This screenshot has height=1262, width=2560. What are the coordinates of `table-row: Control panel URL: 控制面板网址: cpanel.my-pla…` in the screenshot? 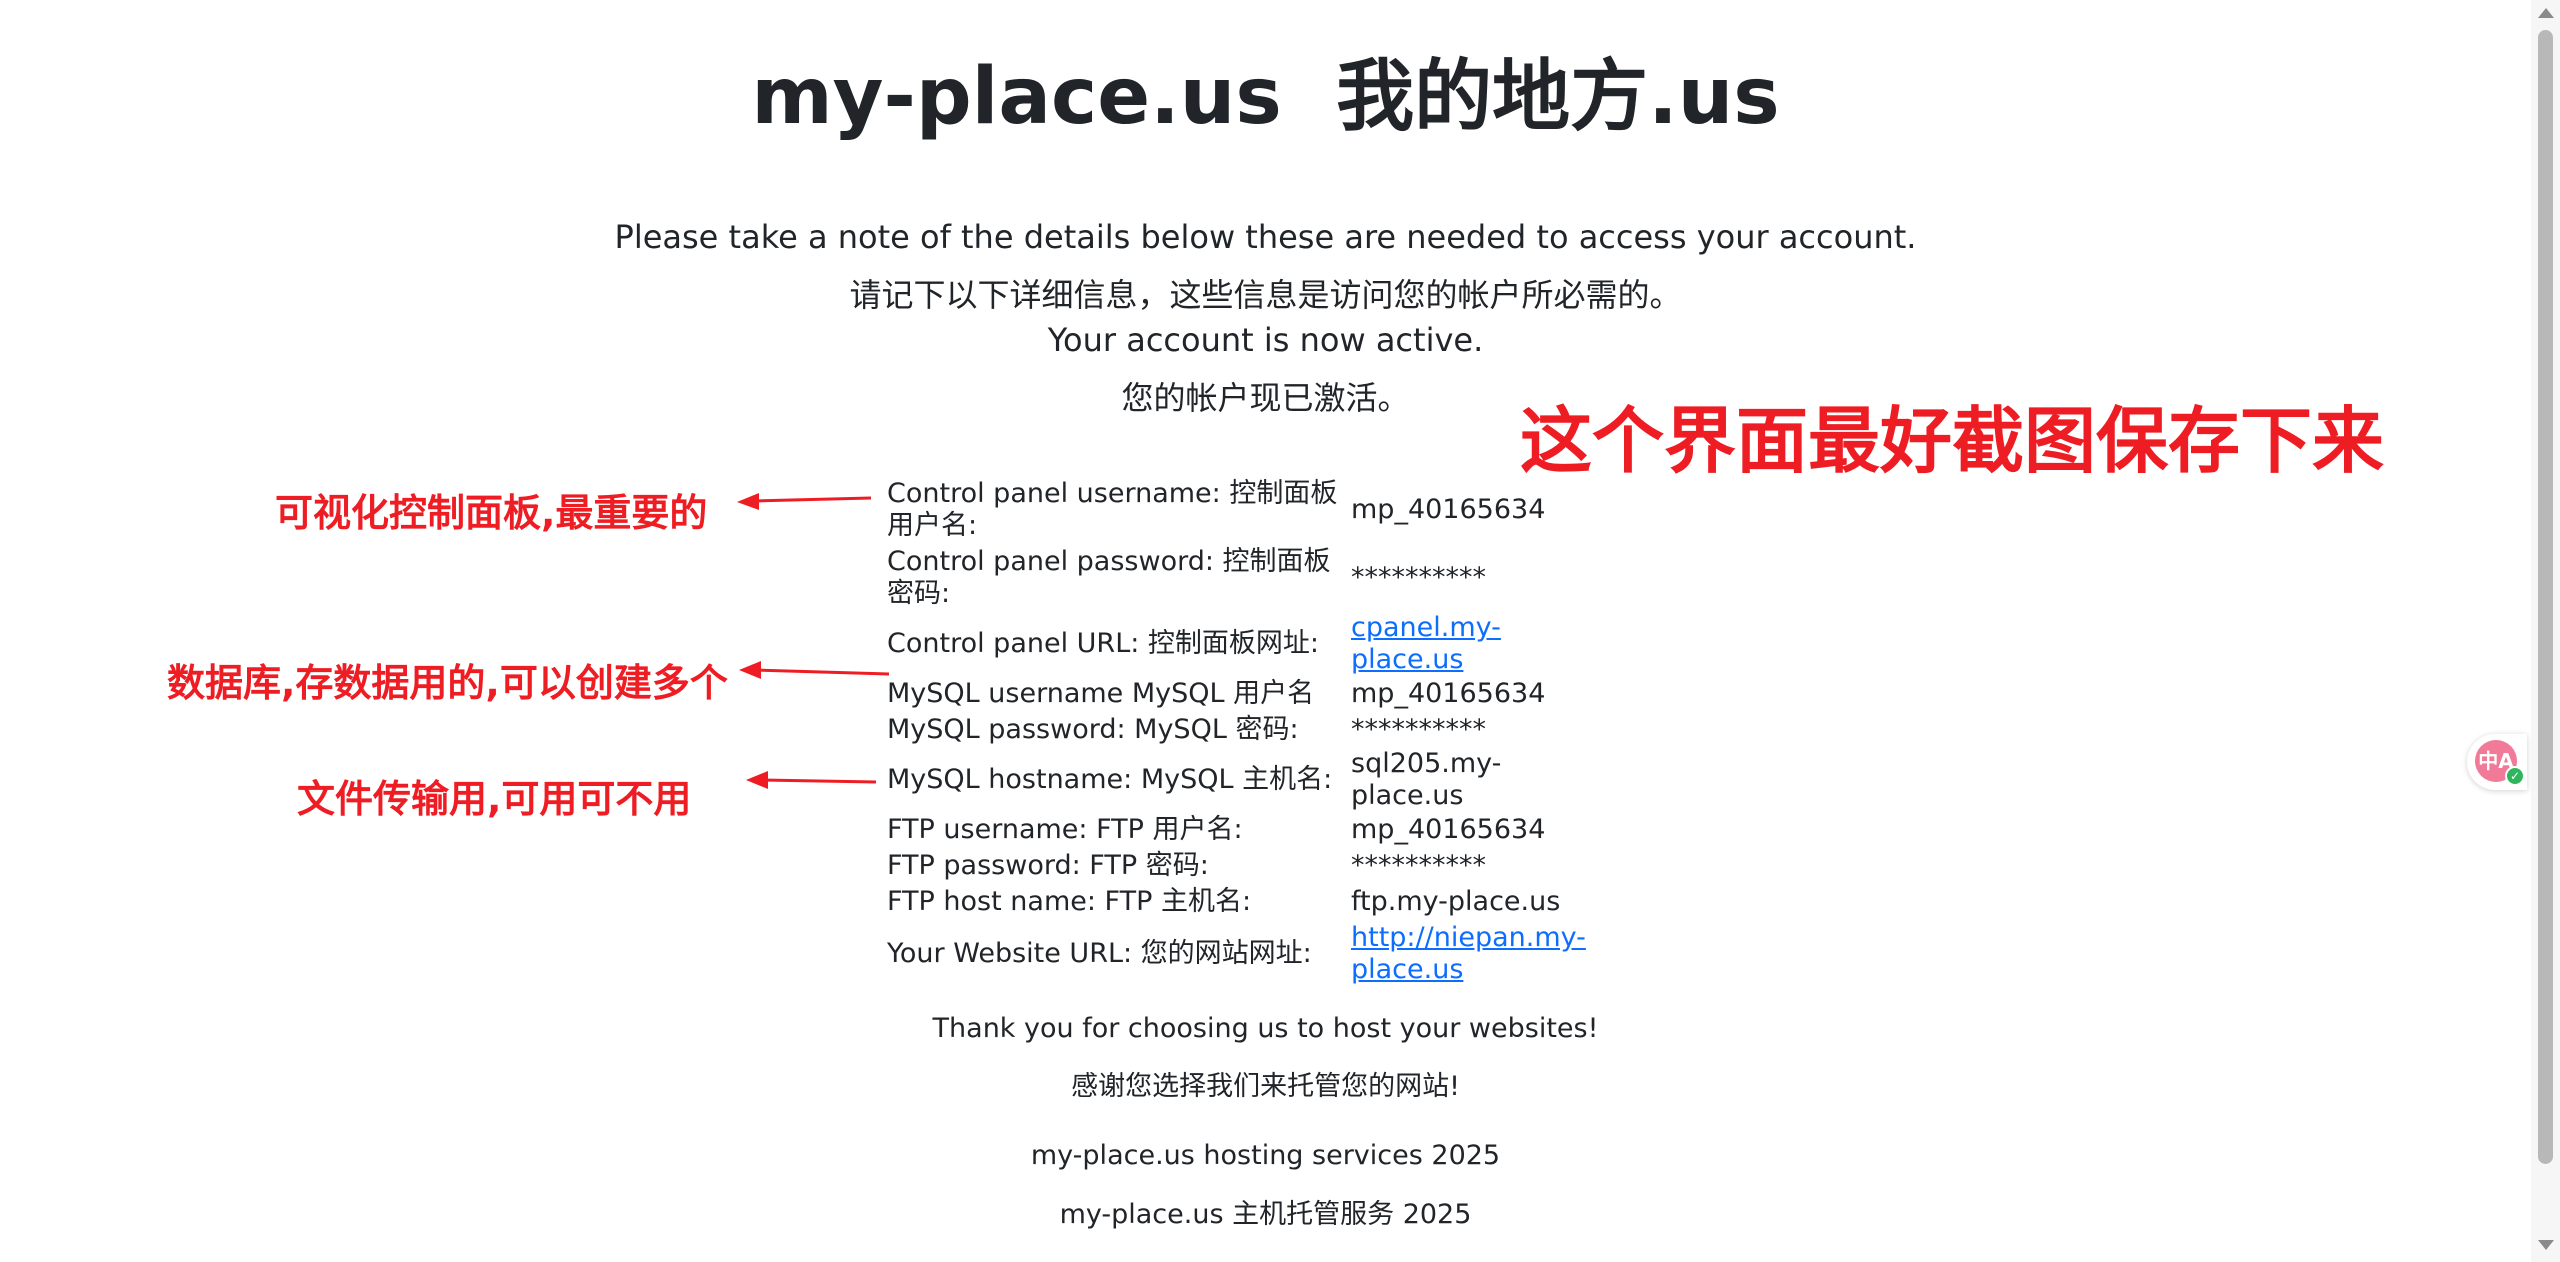 It's located at (1237, 644).